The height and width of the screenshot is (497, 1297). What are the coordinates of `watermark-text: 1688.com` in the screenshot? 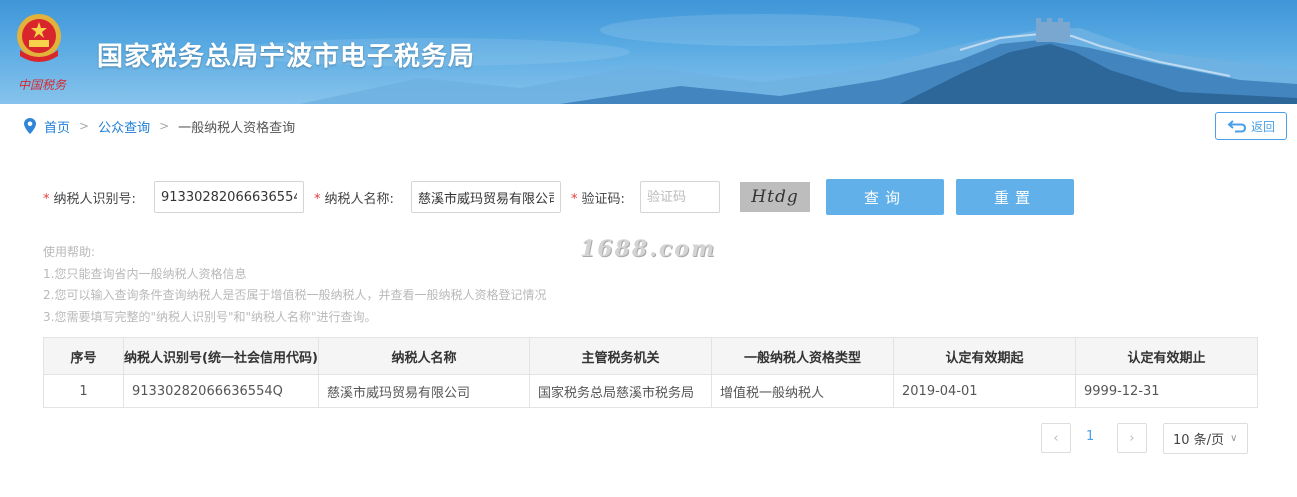 It's located at (648, 249).